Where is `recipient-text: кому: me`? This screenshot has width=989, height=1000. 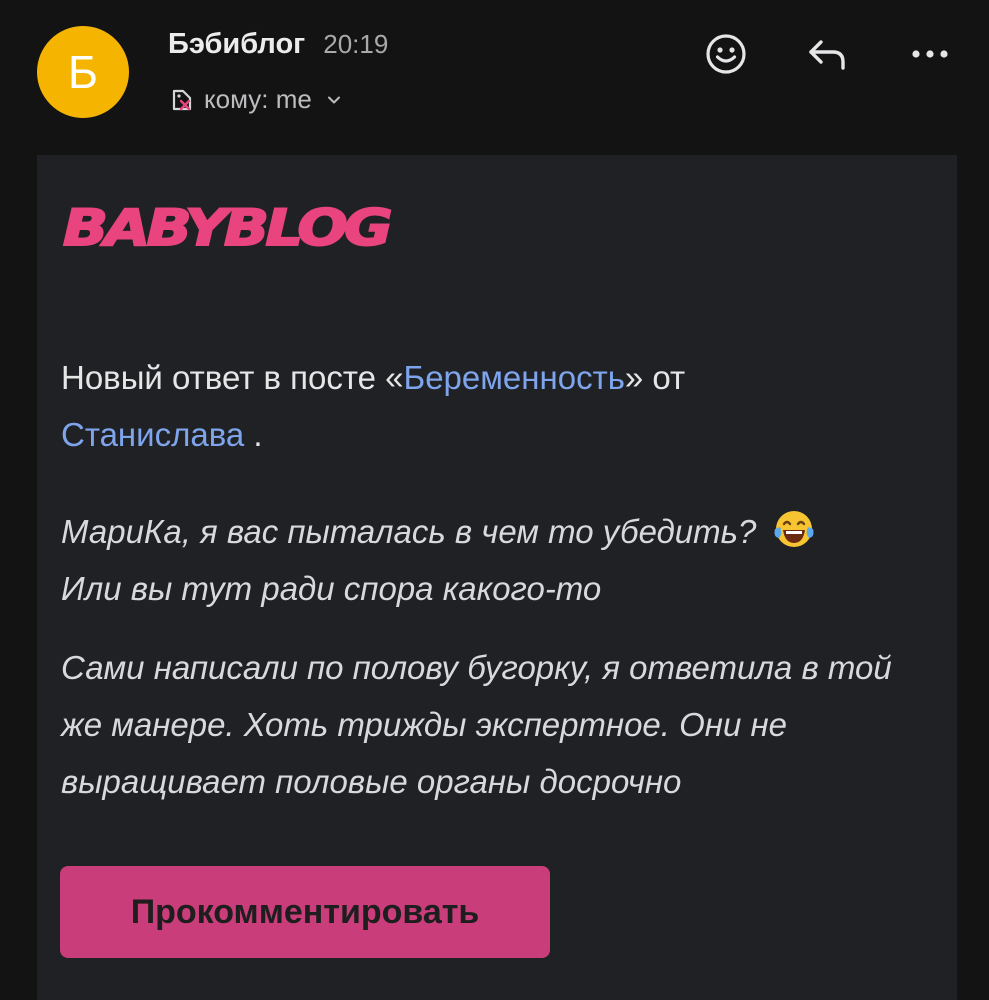 recipient-text: кому: me is located at coordinates (258, 99).